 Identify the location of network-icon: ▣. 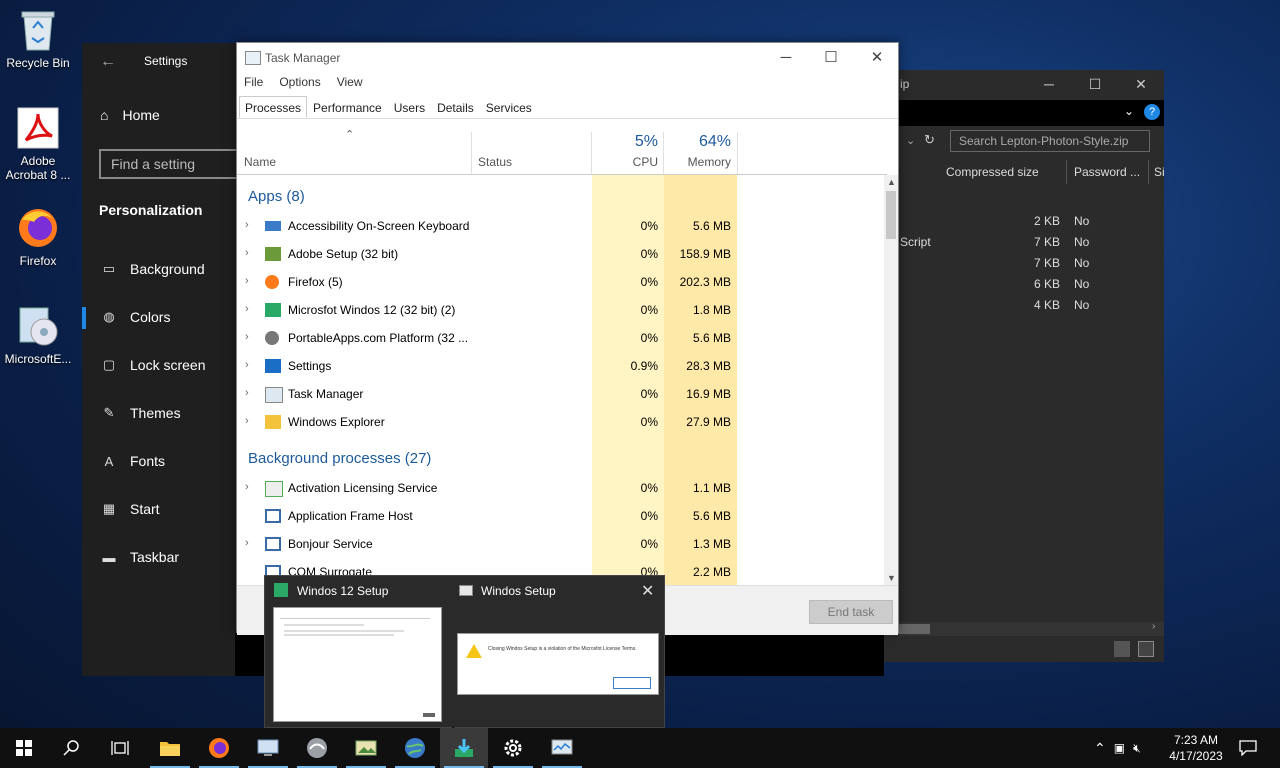
(1119, 748).